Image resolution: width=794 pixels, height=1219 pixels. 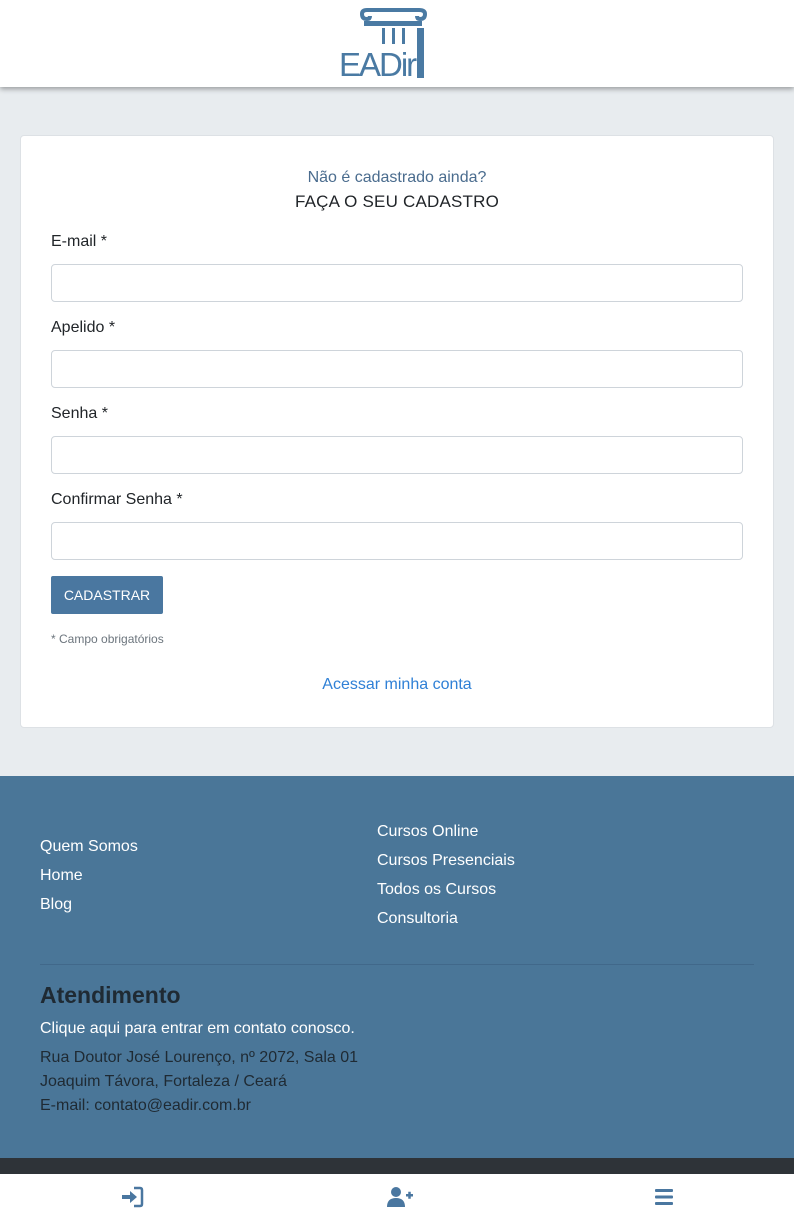 I want to click on sign-in-icon, so click(x=132, y=1197).